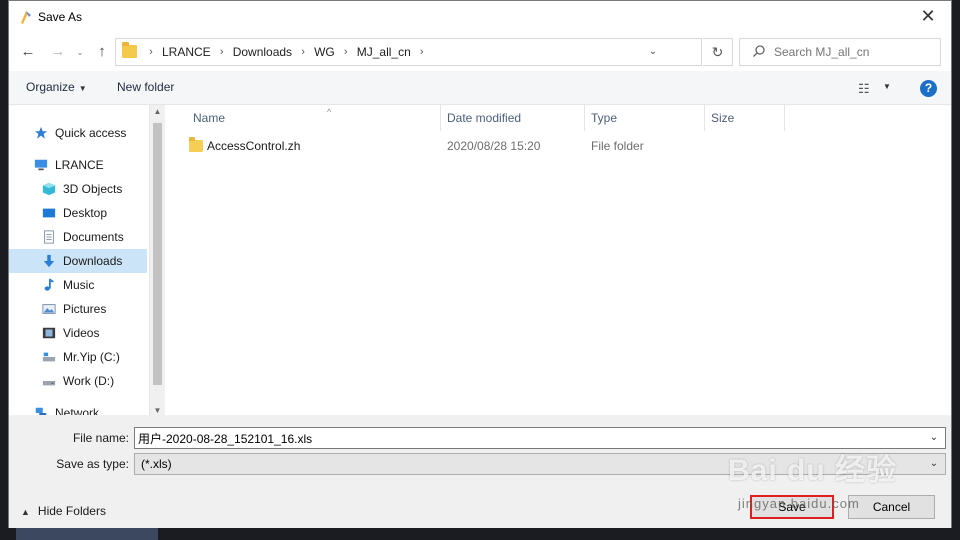  I want to click on sidebar-item-downloads: Downloads, so click(78, 261).